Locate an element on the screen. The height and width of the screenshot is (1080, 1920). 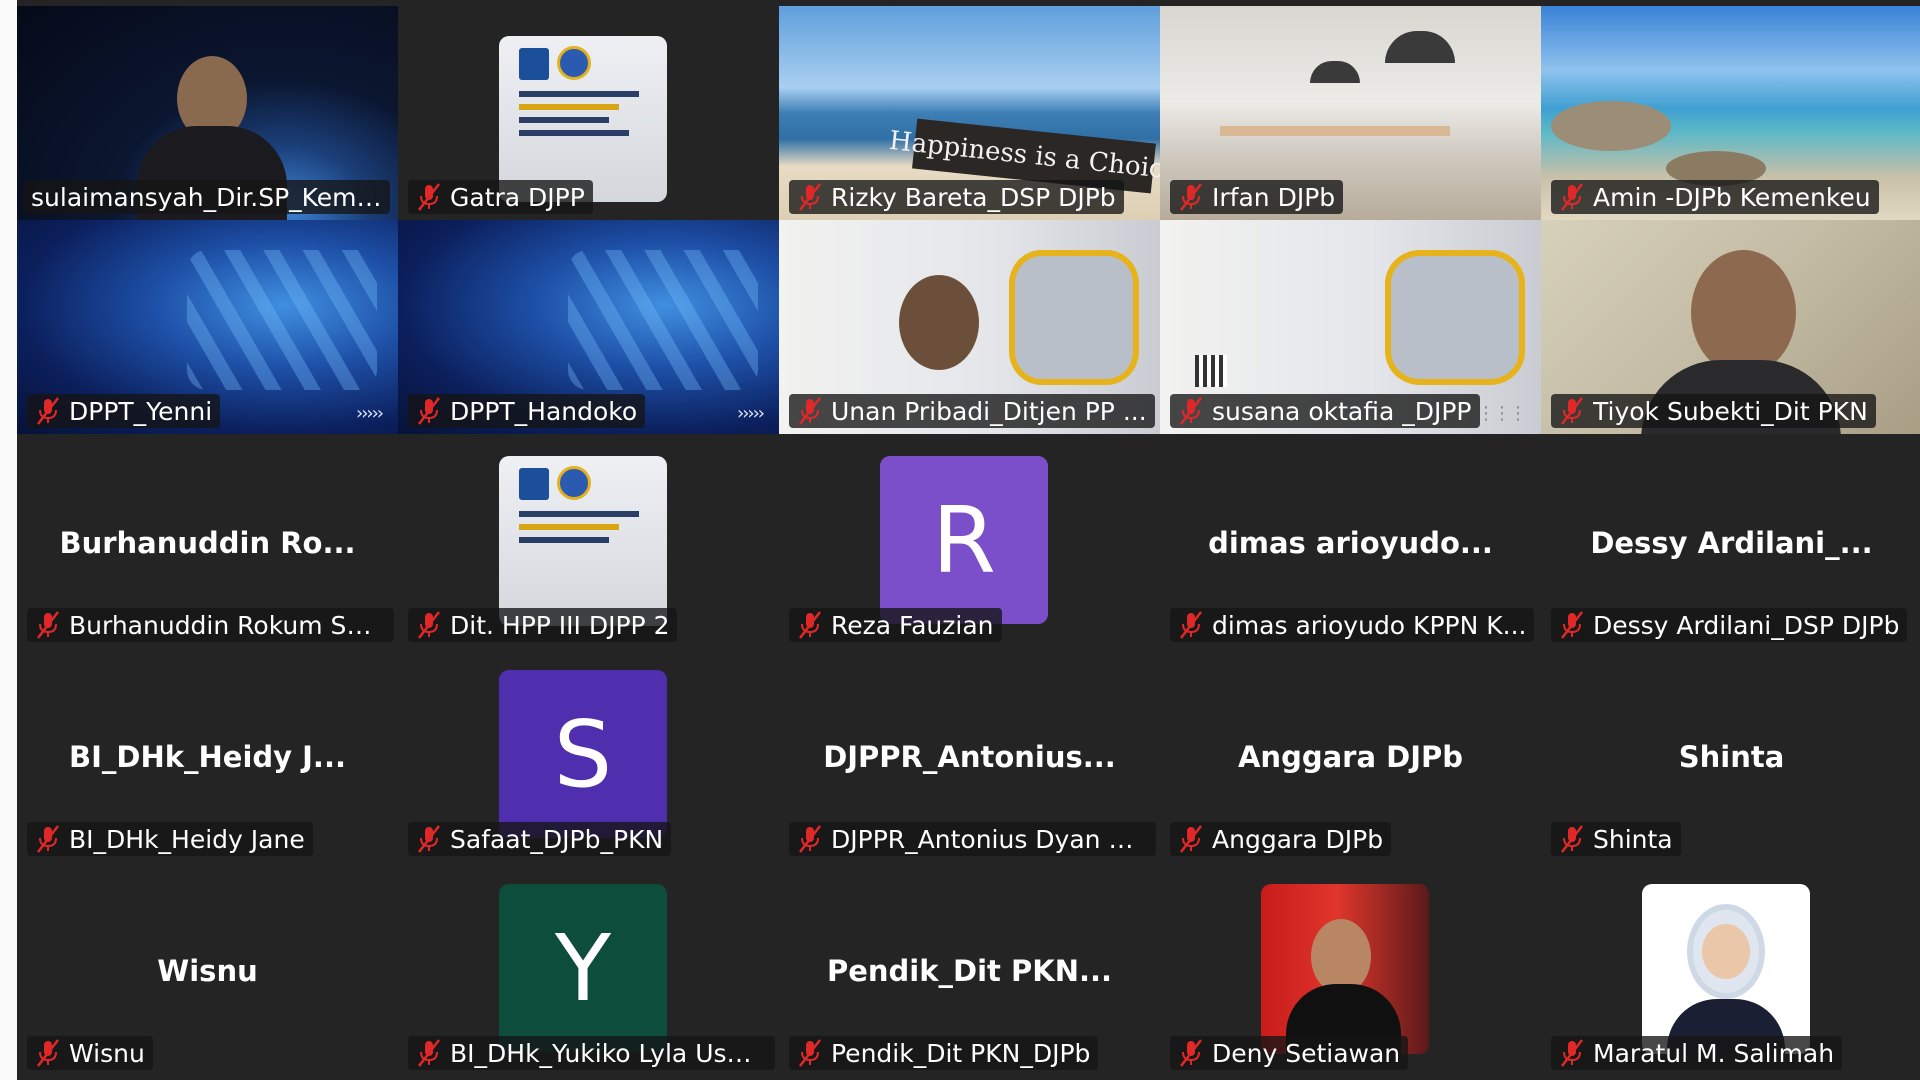
participant-tile: ⋮⋮⋮ susana oktafia _DJPP is located at coordinates (1350, 327).